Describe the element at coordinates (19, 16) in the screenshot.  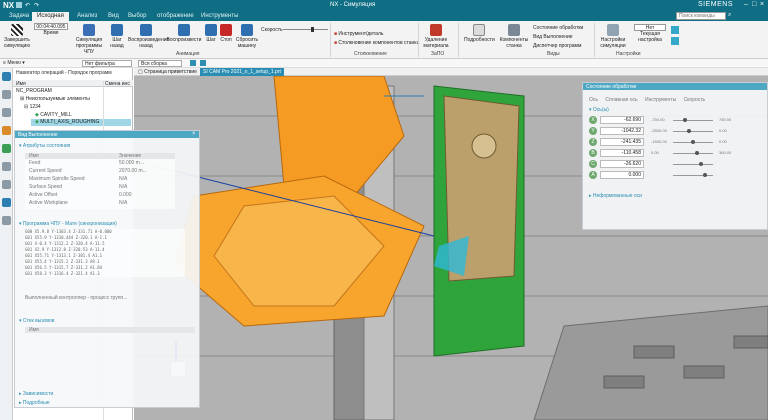
I see `tab-task: Задача` at that location.